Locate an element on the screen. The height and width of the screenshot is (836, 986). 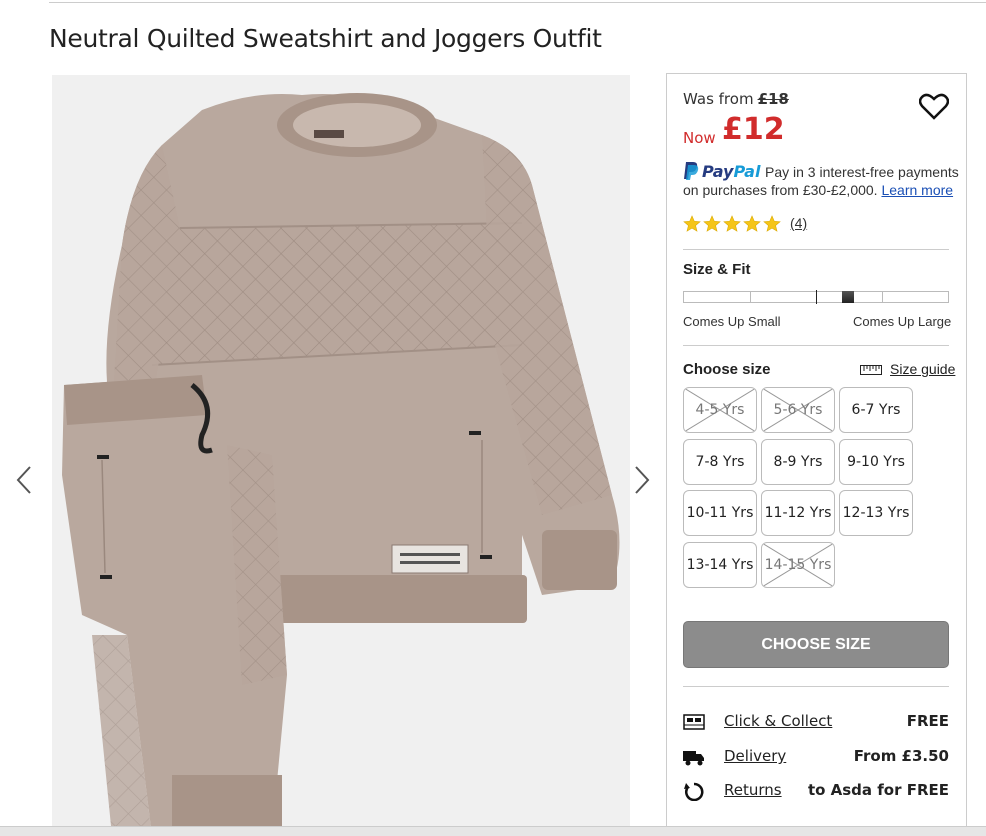
paypal-range: on purchases from £30-£2,000. is located at coordinates (780, 190).